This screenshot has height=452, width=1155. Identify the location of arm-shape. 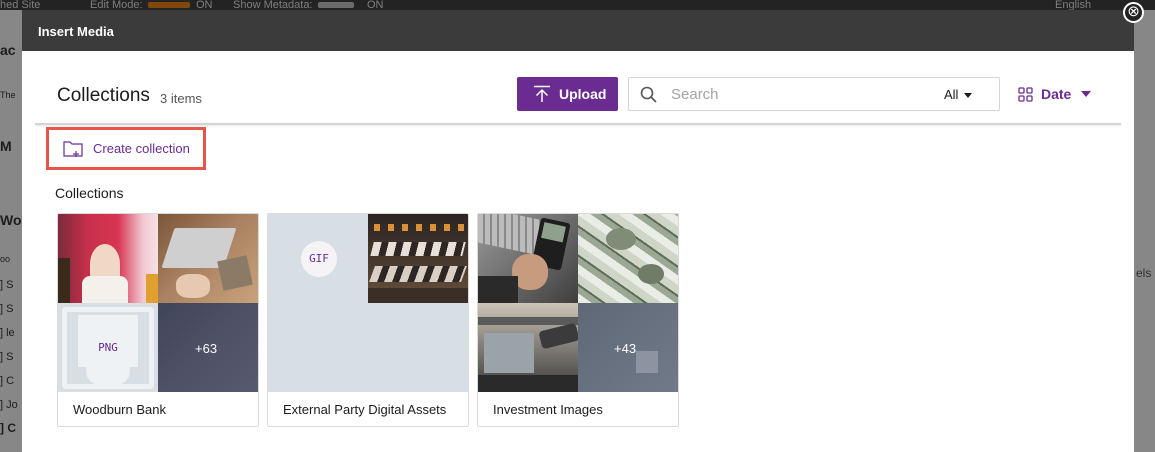
(558, 336).